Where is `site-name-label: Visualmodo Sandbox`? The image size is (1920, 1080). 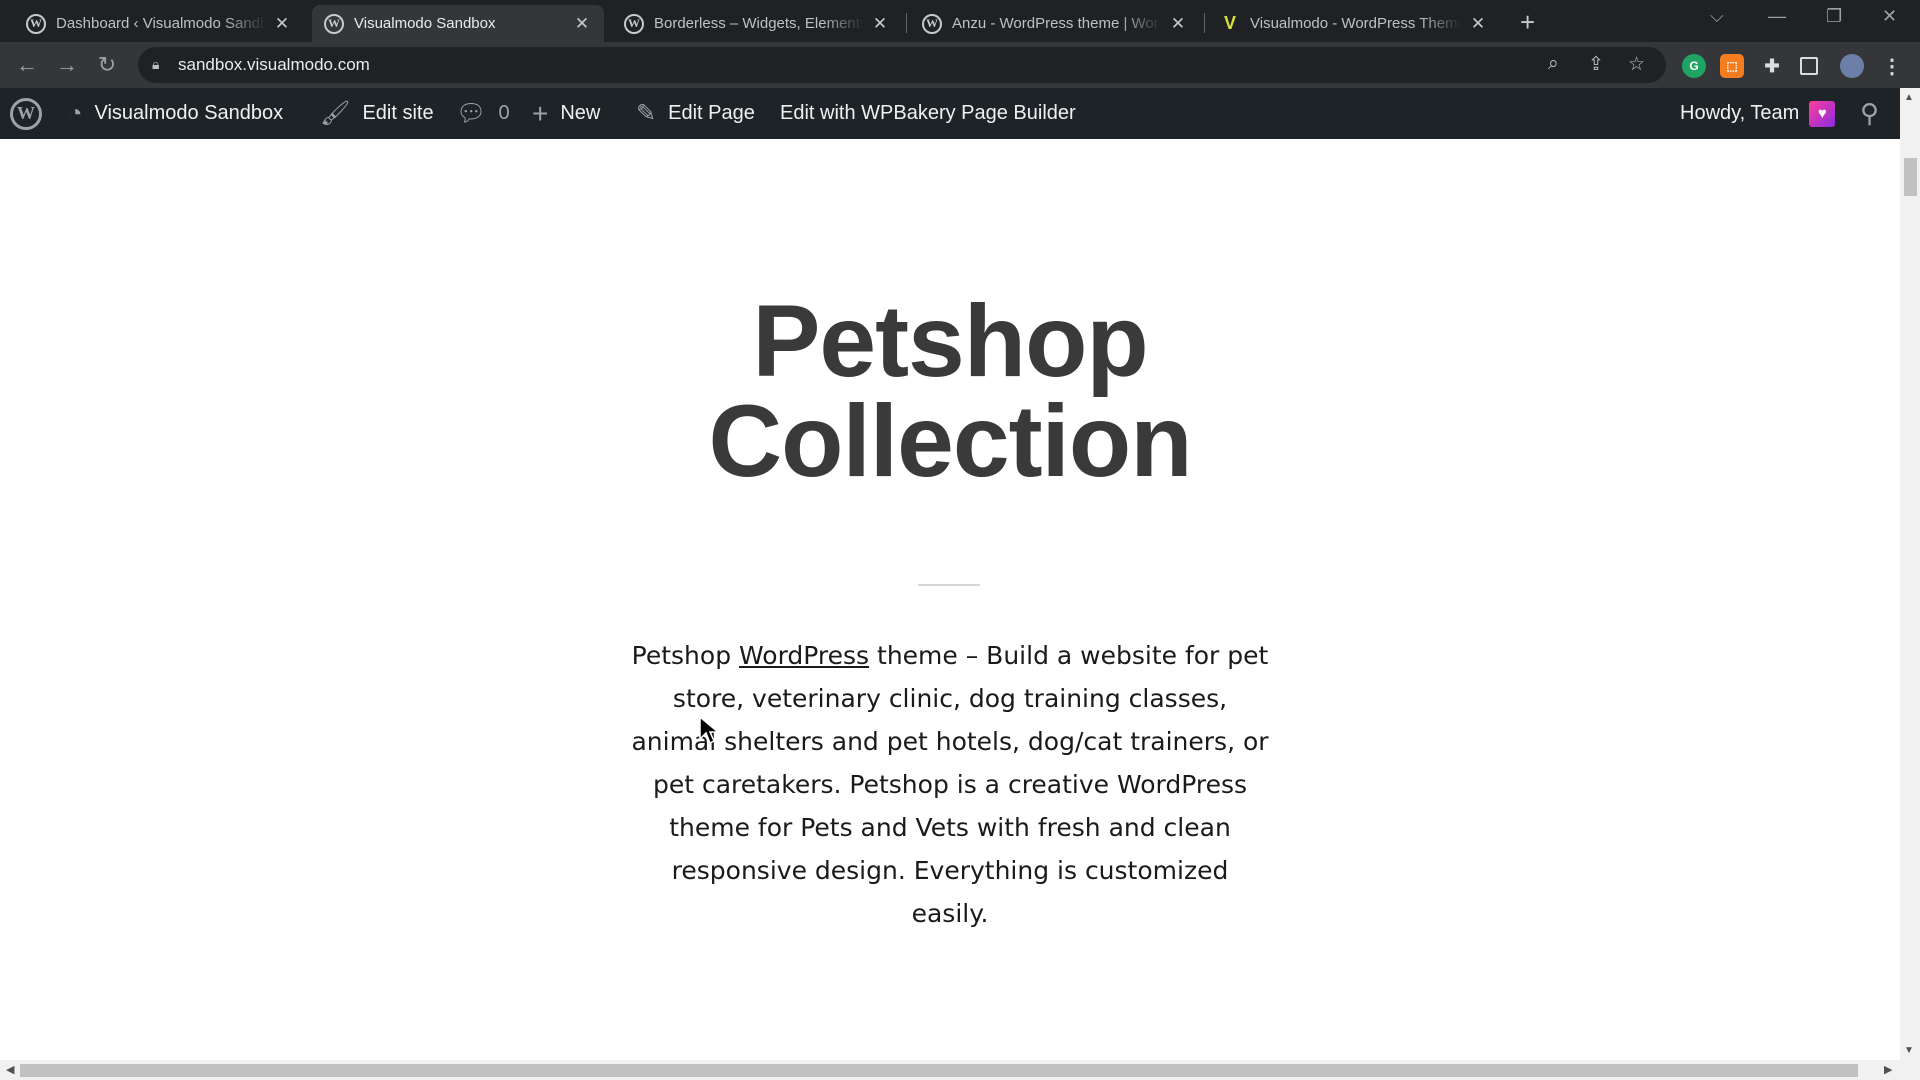
site-name-label: Visualmodo Sandbox is located at coordinates (189, 113).